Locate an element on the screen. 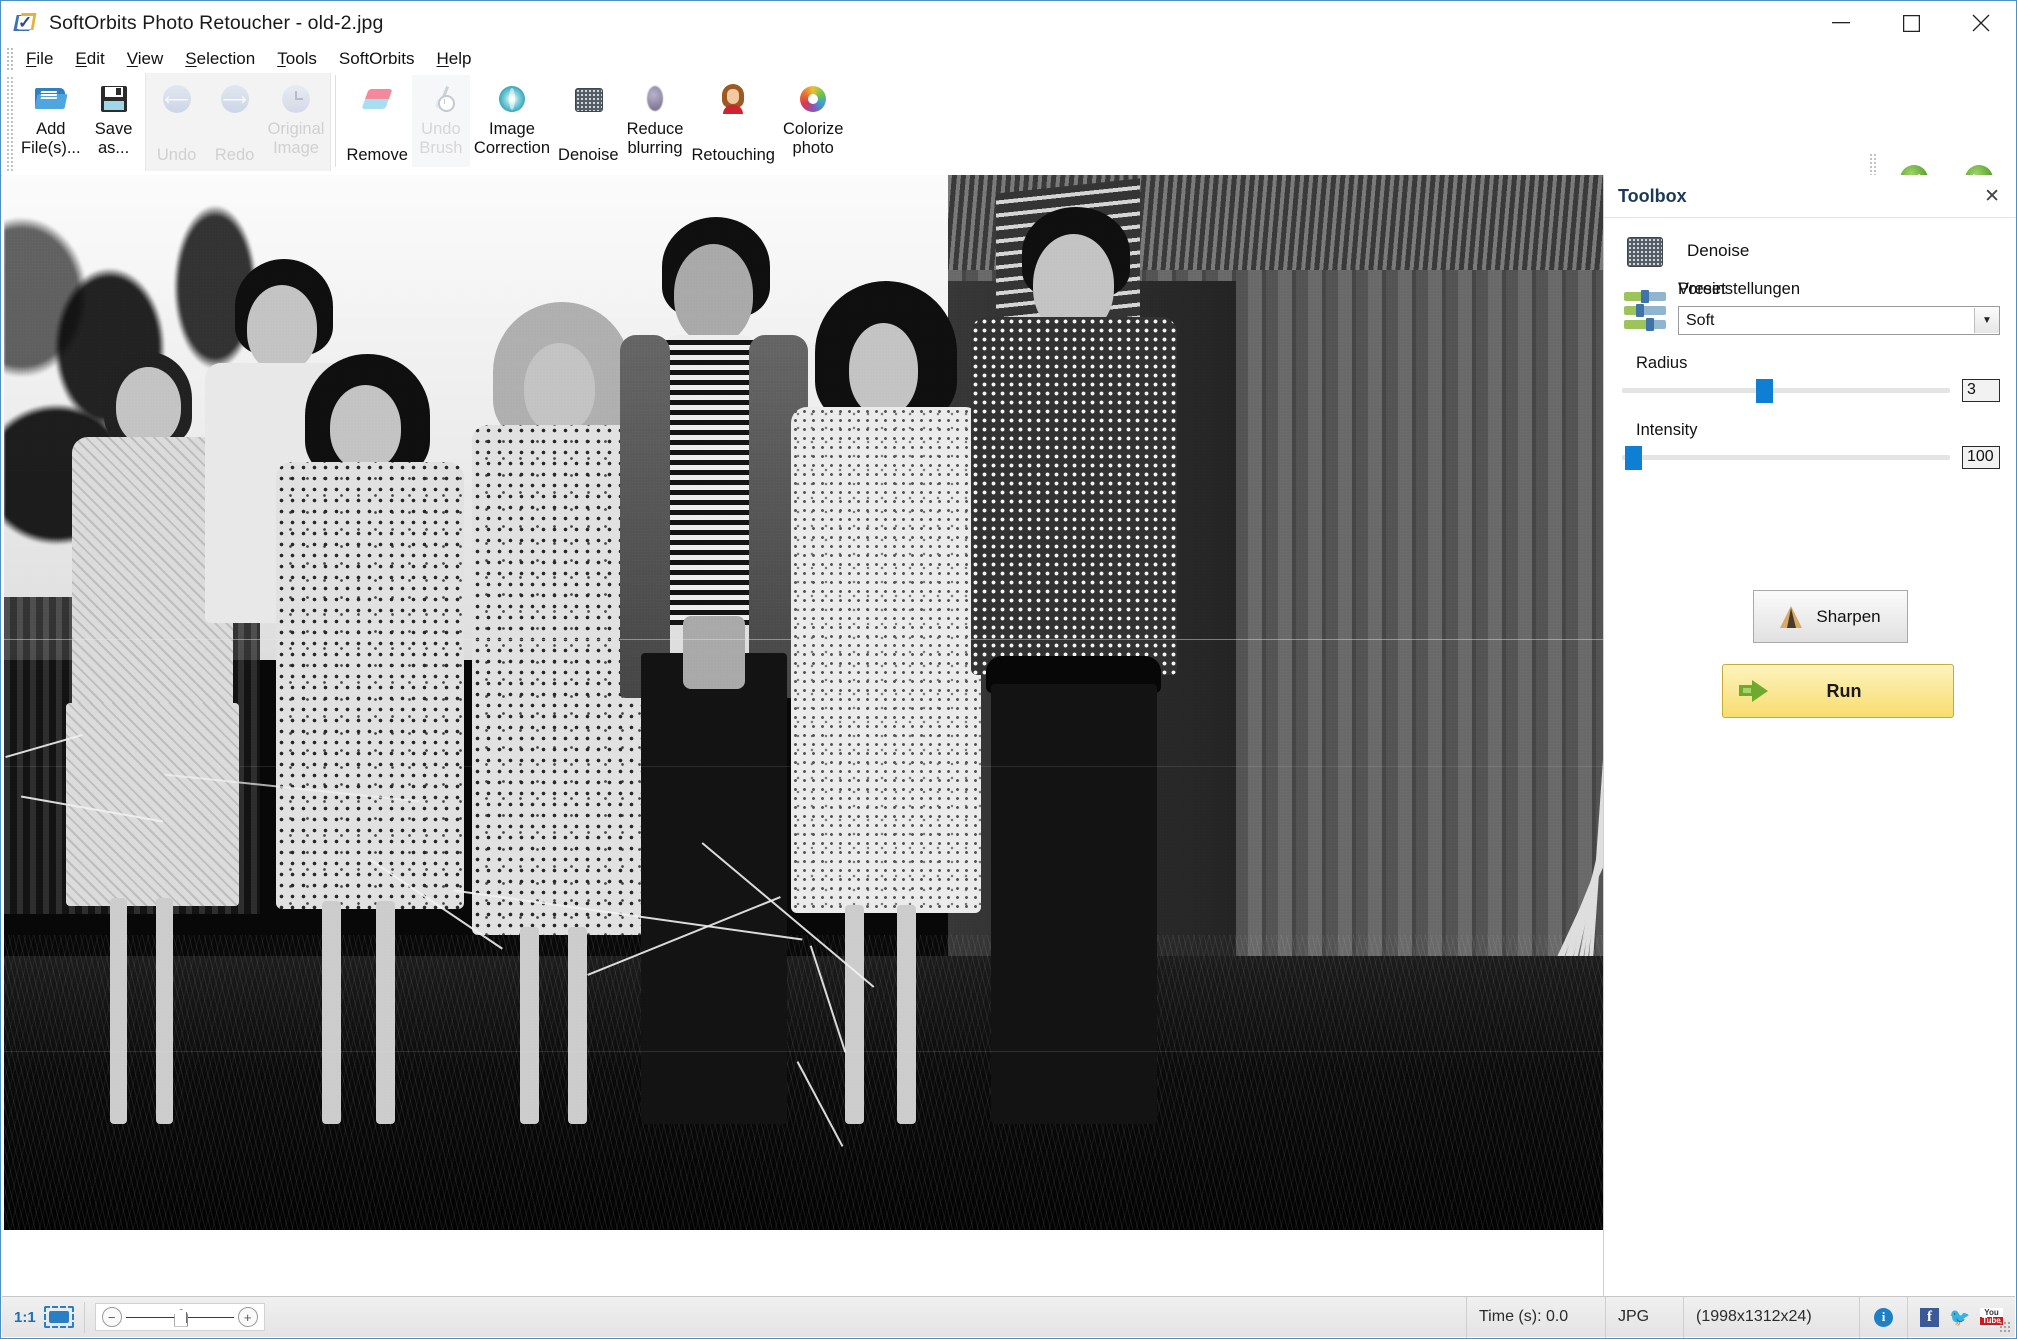 The image size is (2017, 1339). image-correction-label-2: Correction is located at coordinates (512, 148).